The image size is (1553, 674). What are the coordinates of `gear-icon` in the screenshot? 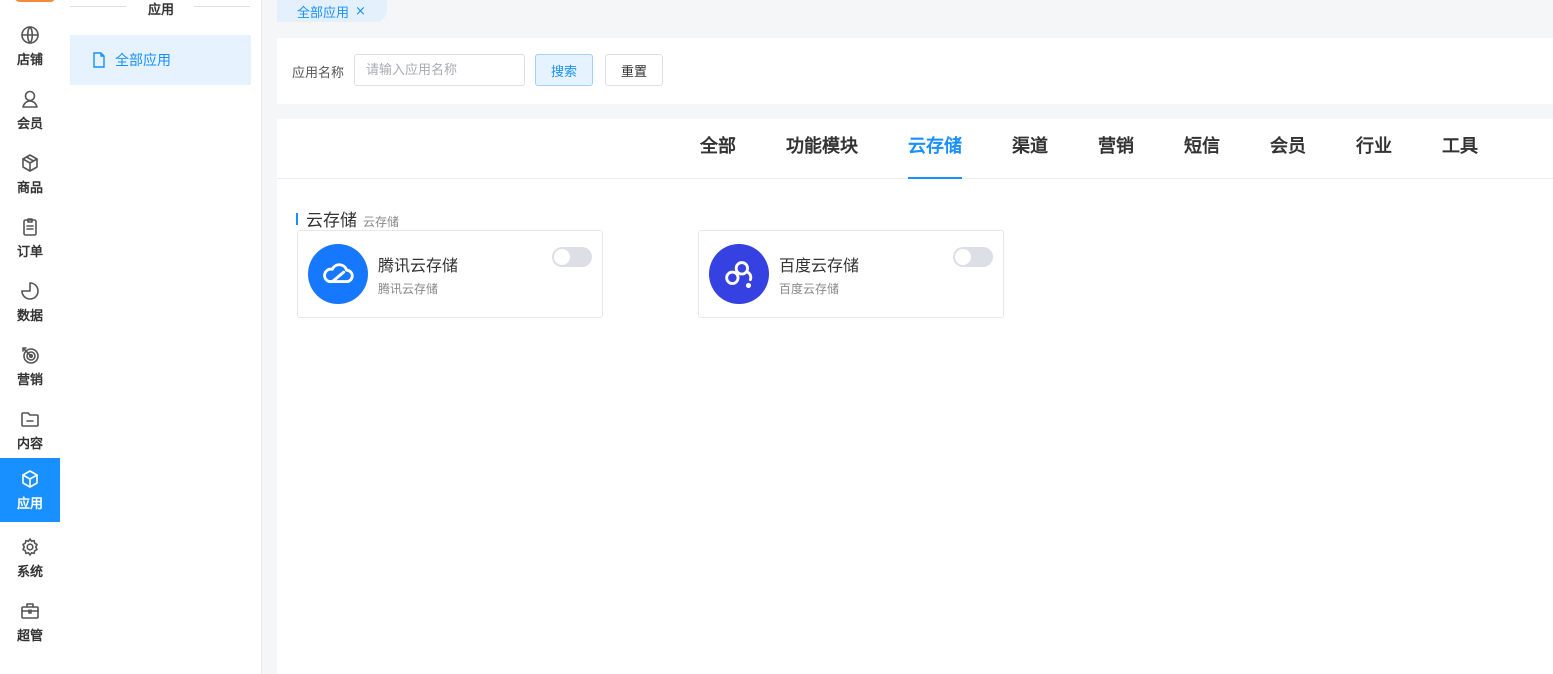 It's located at (30, 547).